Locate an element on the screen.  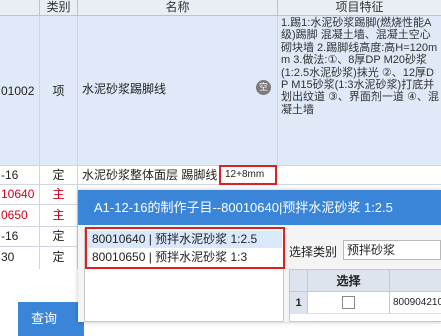
table-header: 类别 名称 项目特征 is located at coordinates (220, 8).